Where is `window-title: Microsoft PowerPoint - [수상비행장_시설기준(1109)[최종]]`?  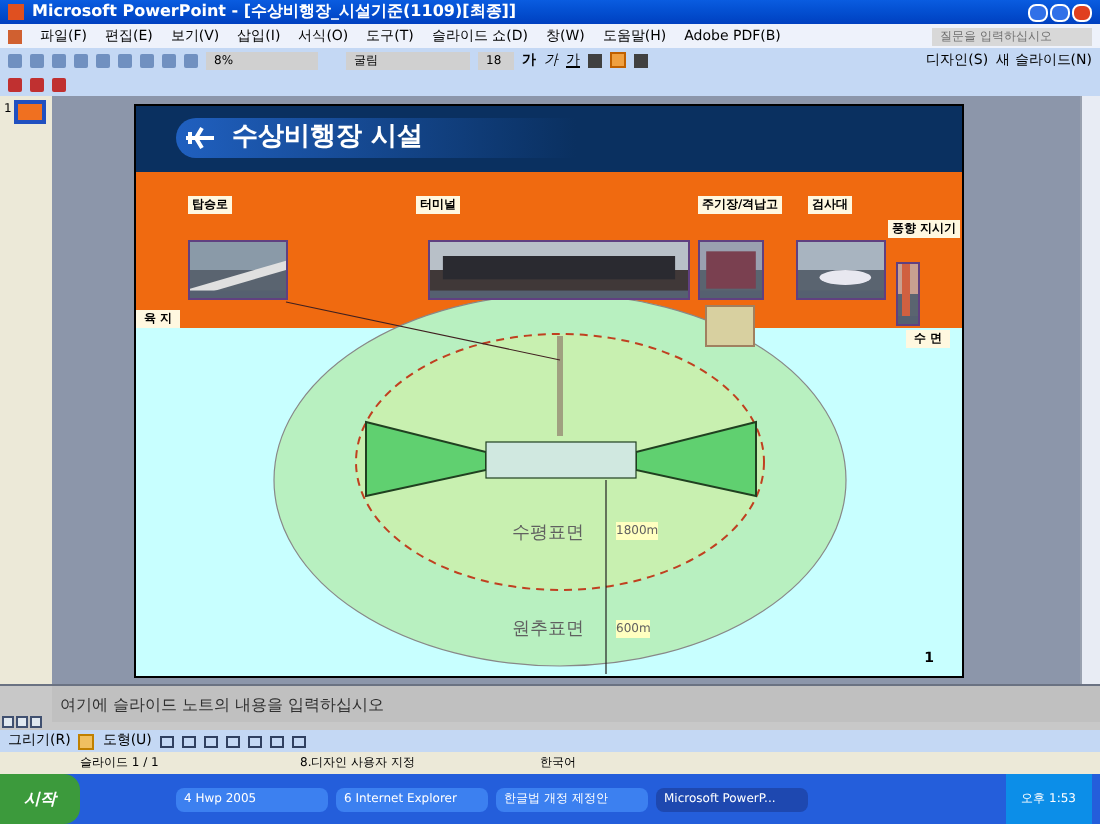
window-title: Microsoft PowerPoint - [수상비행장_시설기준(1109)[최종]] is located at coordinates (274, 12).